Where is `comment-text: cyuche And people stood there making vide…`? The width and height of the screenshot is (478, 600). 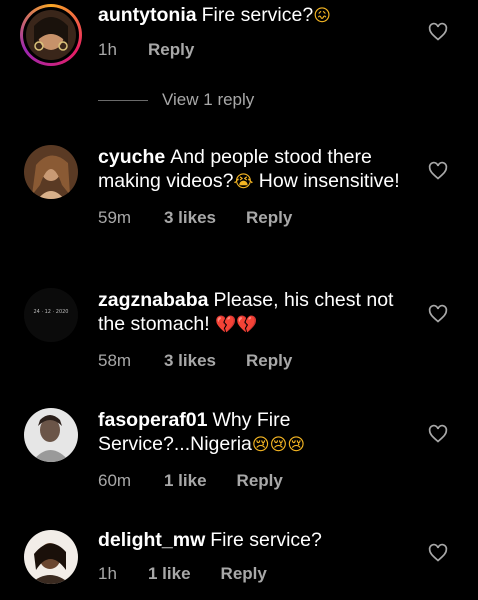
comment-text: cyuche And people stood there making vide… is located at coordinates (254, 169).